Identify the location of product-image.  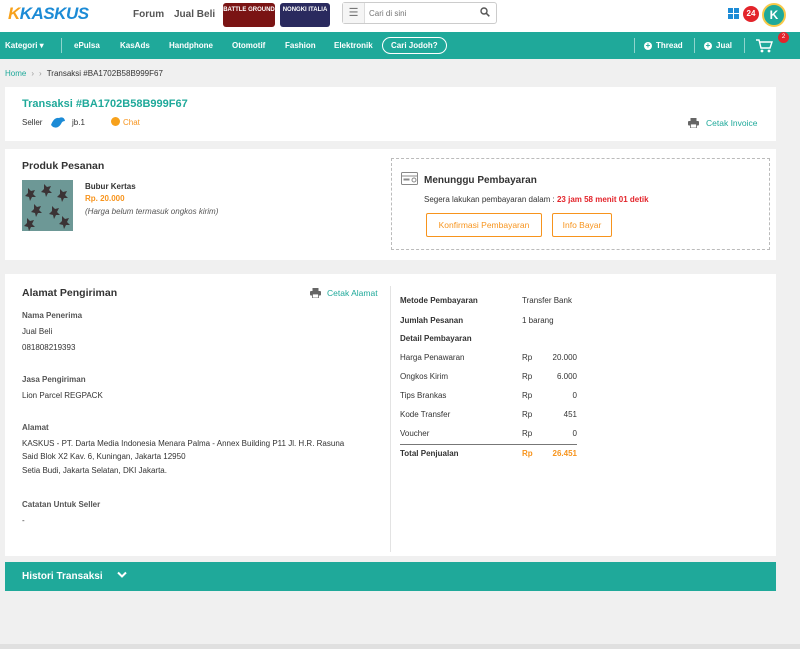
(47, 205).